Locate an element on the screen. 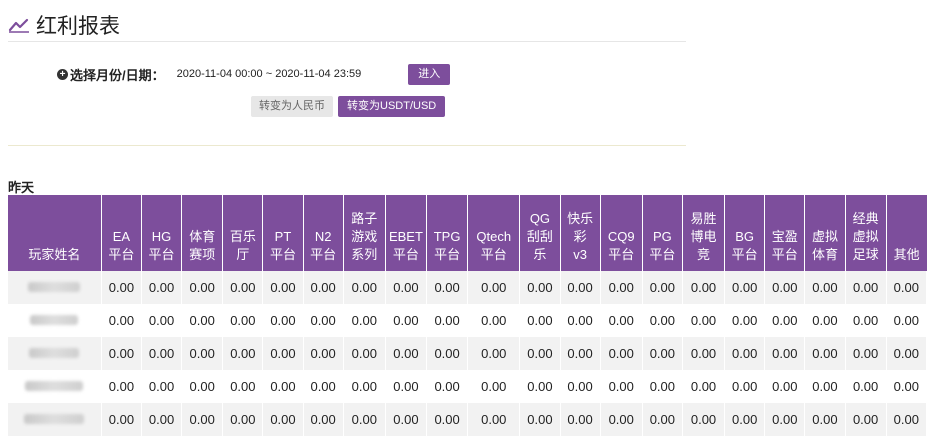 The image size is (931, 436). column-header: HG 平台 is located at coordinates (162, 233).